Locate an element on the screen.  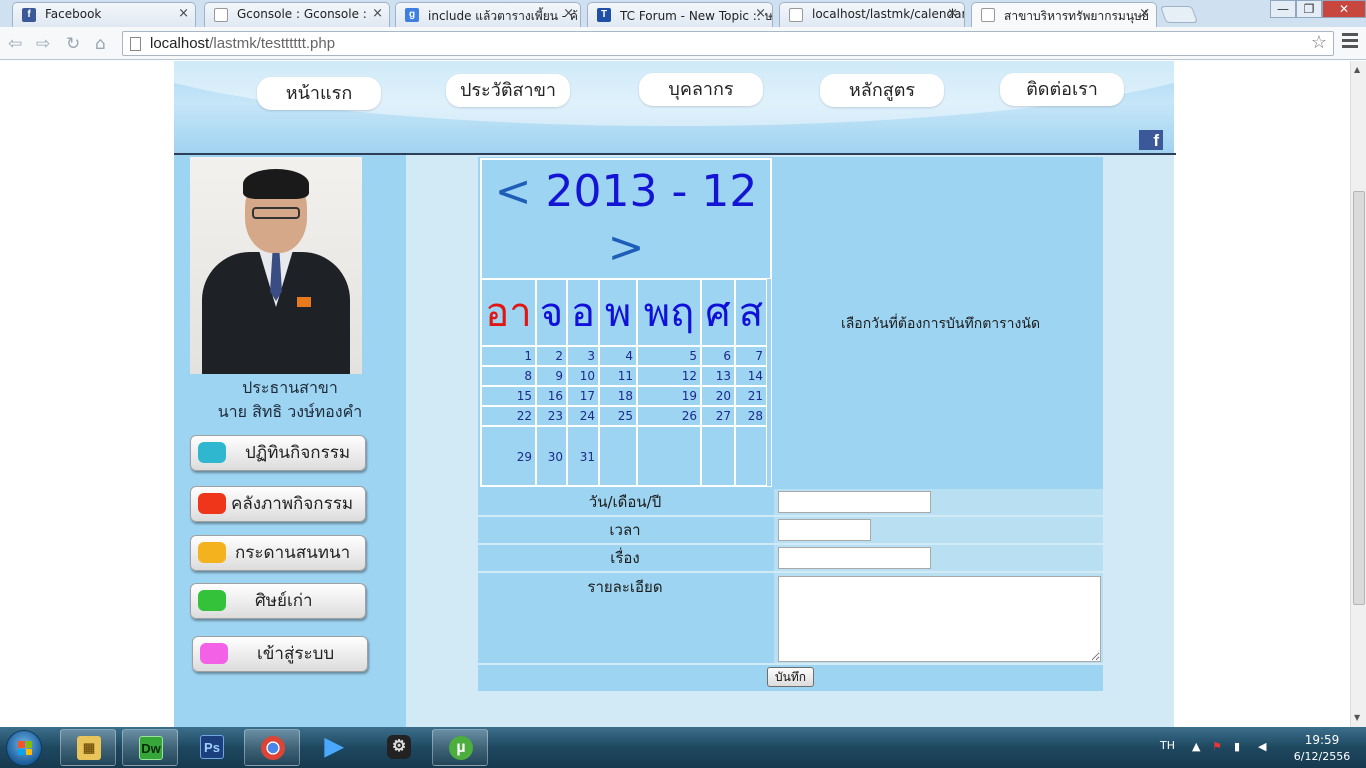
nav-curriculum: หลักสูตร is located at coordinates (882, 90).